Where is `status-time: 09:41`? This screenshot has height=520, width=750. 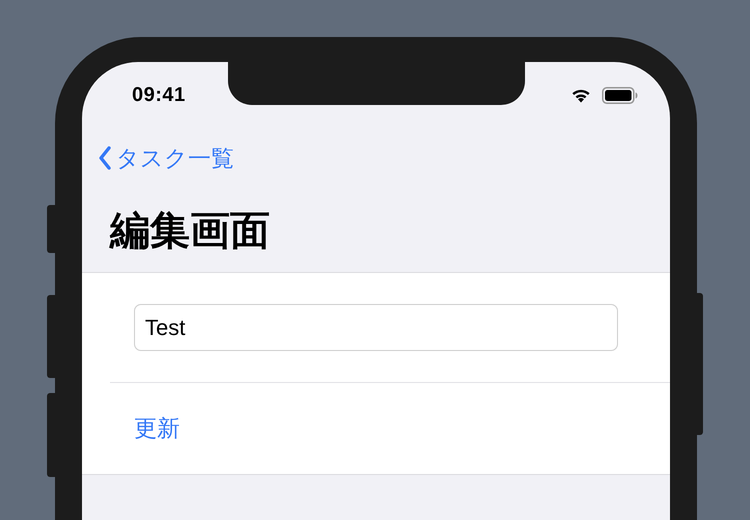
status-time: 09:41 is located at coordinates (159, 95).